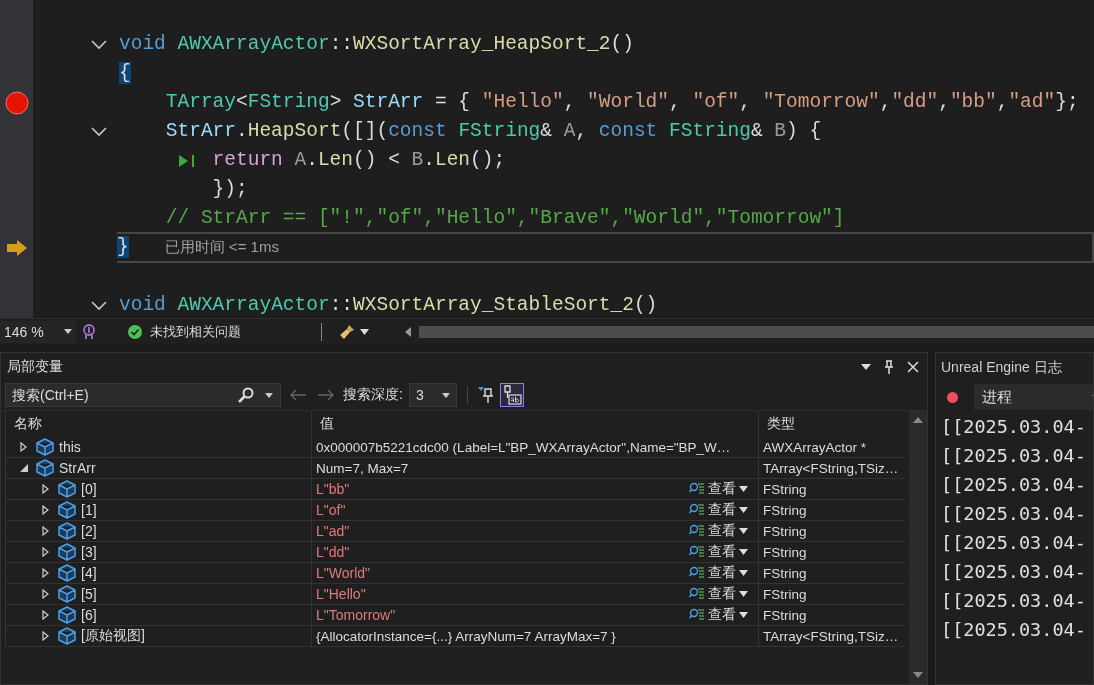 The width and height of the screenshot is (1094, 685). I want to click on variable-value: Num=7, Max=7, so click(362, 468).